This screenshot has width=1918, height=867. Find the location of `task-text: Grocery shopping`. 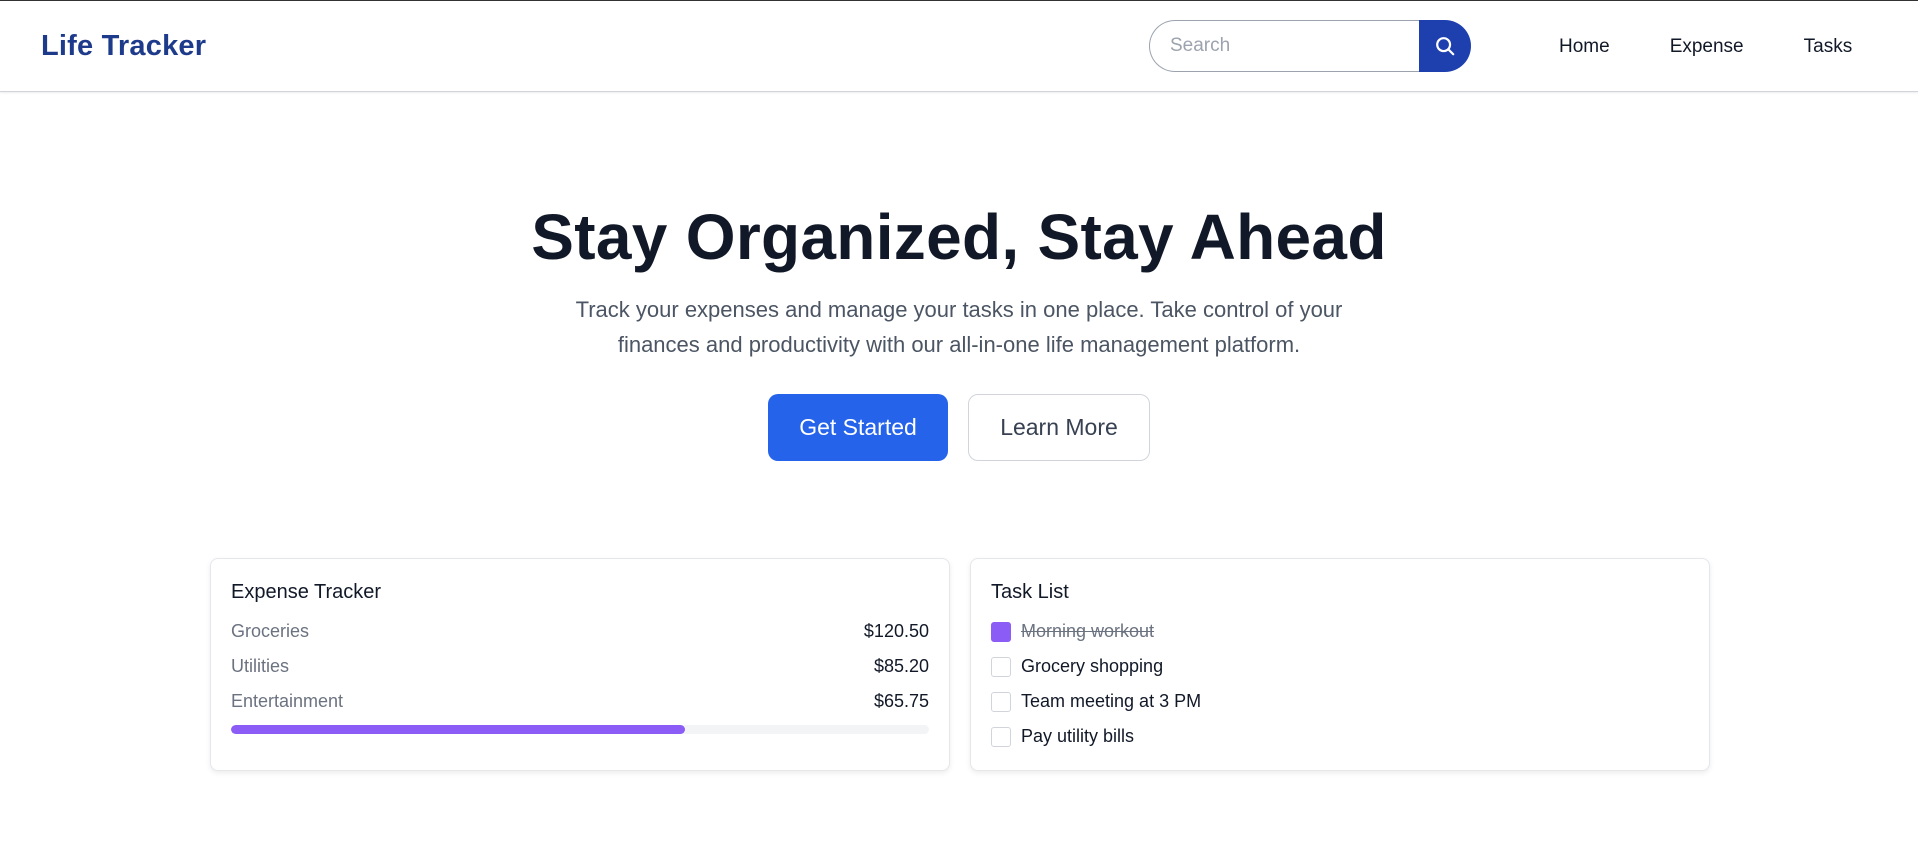

task-text: Grocery shopping is located at coordinates (1092, 666).